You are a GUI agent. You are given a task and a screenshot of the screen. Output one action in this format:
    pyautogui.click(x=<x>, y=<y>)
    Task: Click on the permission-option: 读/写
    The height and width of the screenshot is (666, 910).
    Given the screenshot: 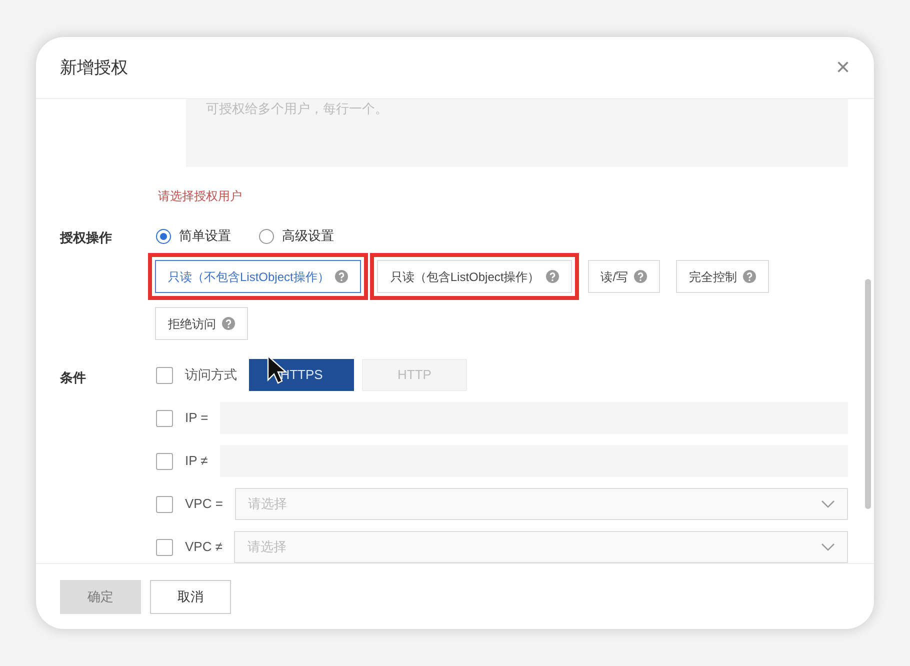 What is the action you would take?
    pyautogui.click(x=624, y=276)
    